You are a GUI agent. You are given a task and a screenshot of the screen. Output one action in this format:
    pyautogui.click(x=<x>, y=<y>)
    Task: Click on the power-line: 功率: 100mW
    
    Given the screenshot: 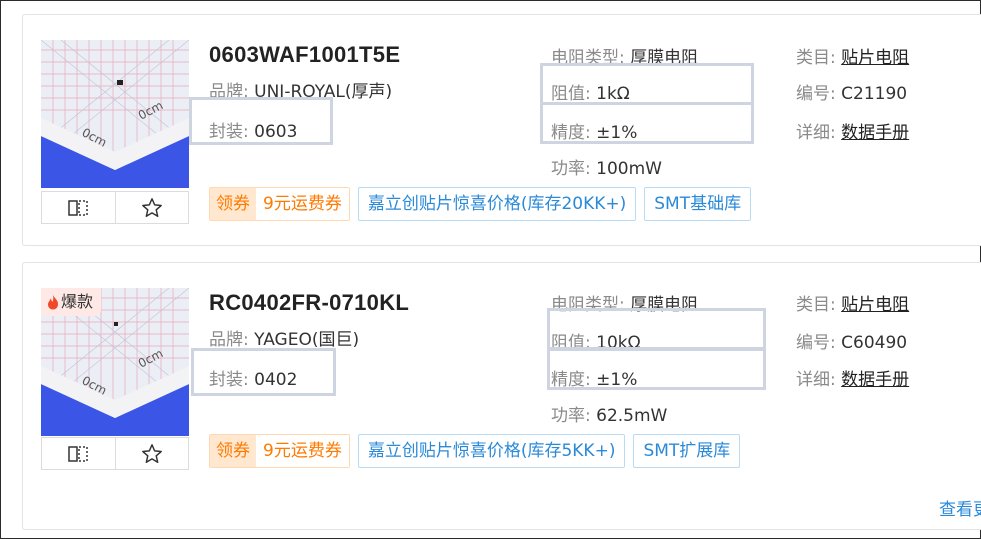 What is the action you would take?
    pyautogui.click(x=606, y=166)
    